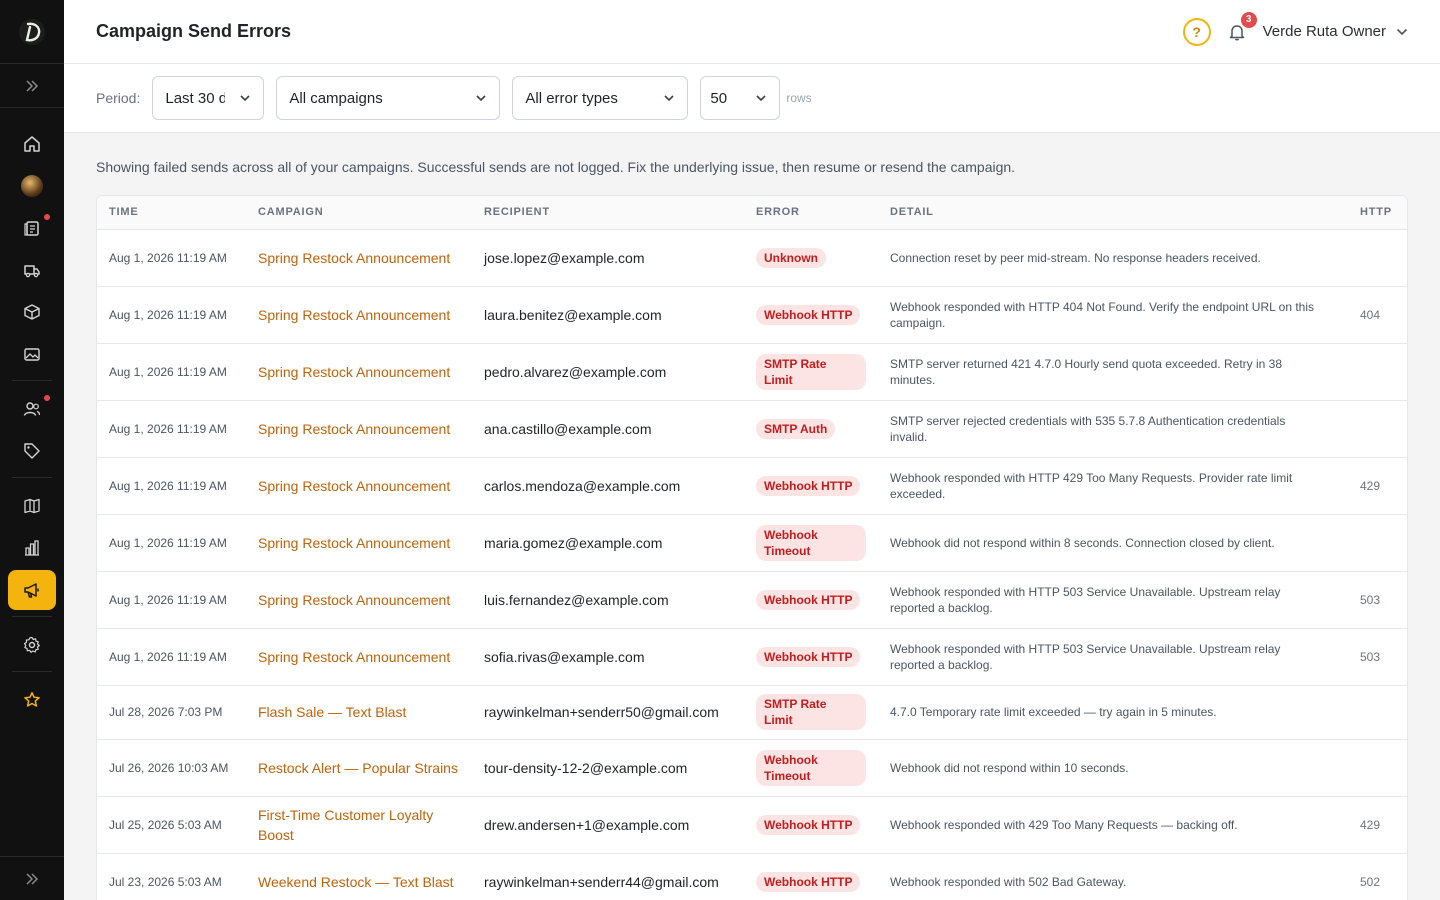 Image resolution: width=1440 pixels, height=900 pixels. I want to click on truck-icon, so click(32, 271).